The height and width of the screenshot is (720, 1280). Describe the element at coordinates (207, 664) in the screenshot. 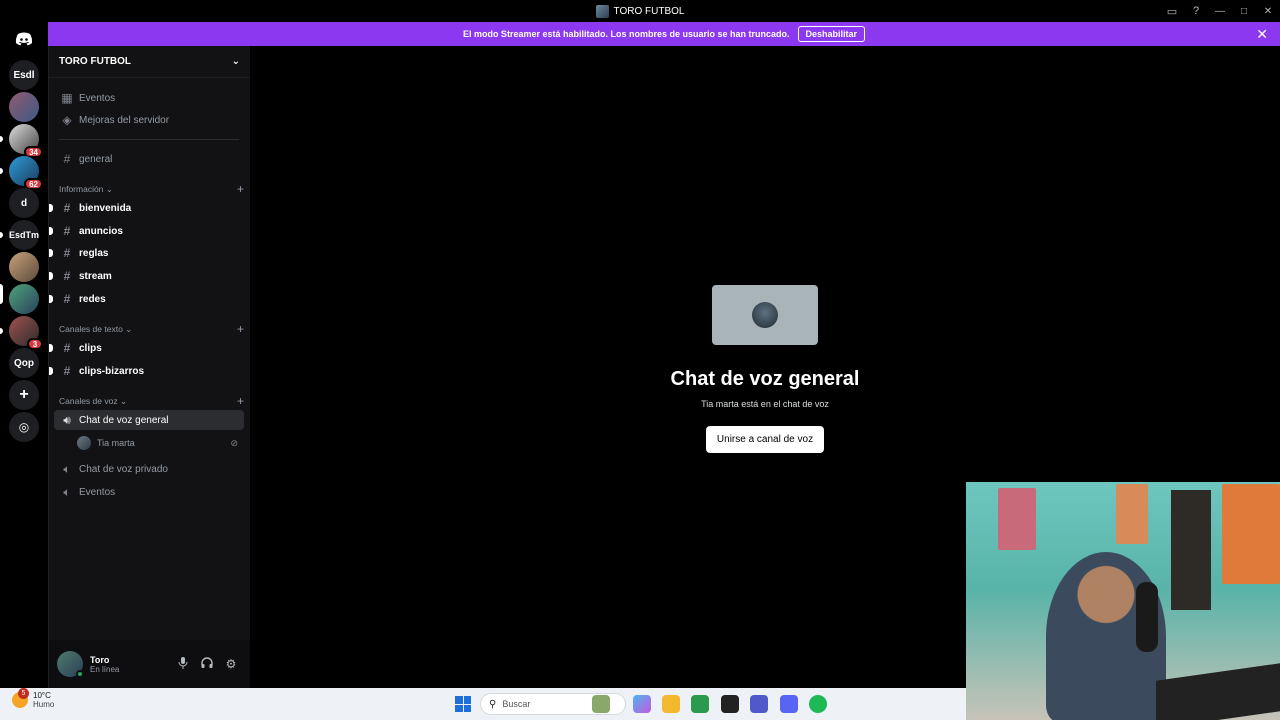

I see `headphones-icon` at that location.